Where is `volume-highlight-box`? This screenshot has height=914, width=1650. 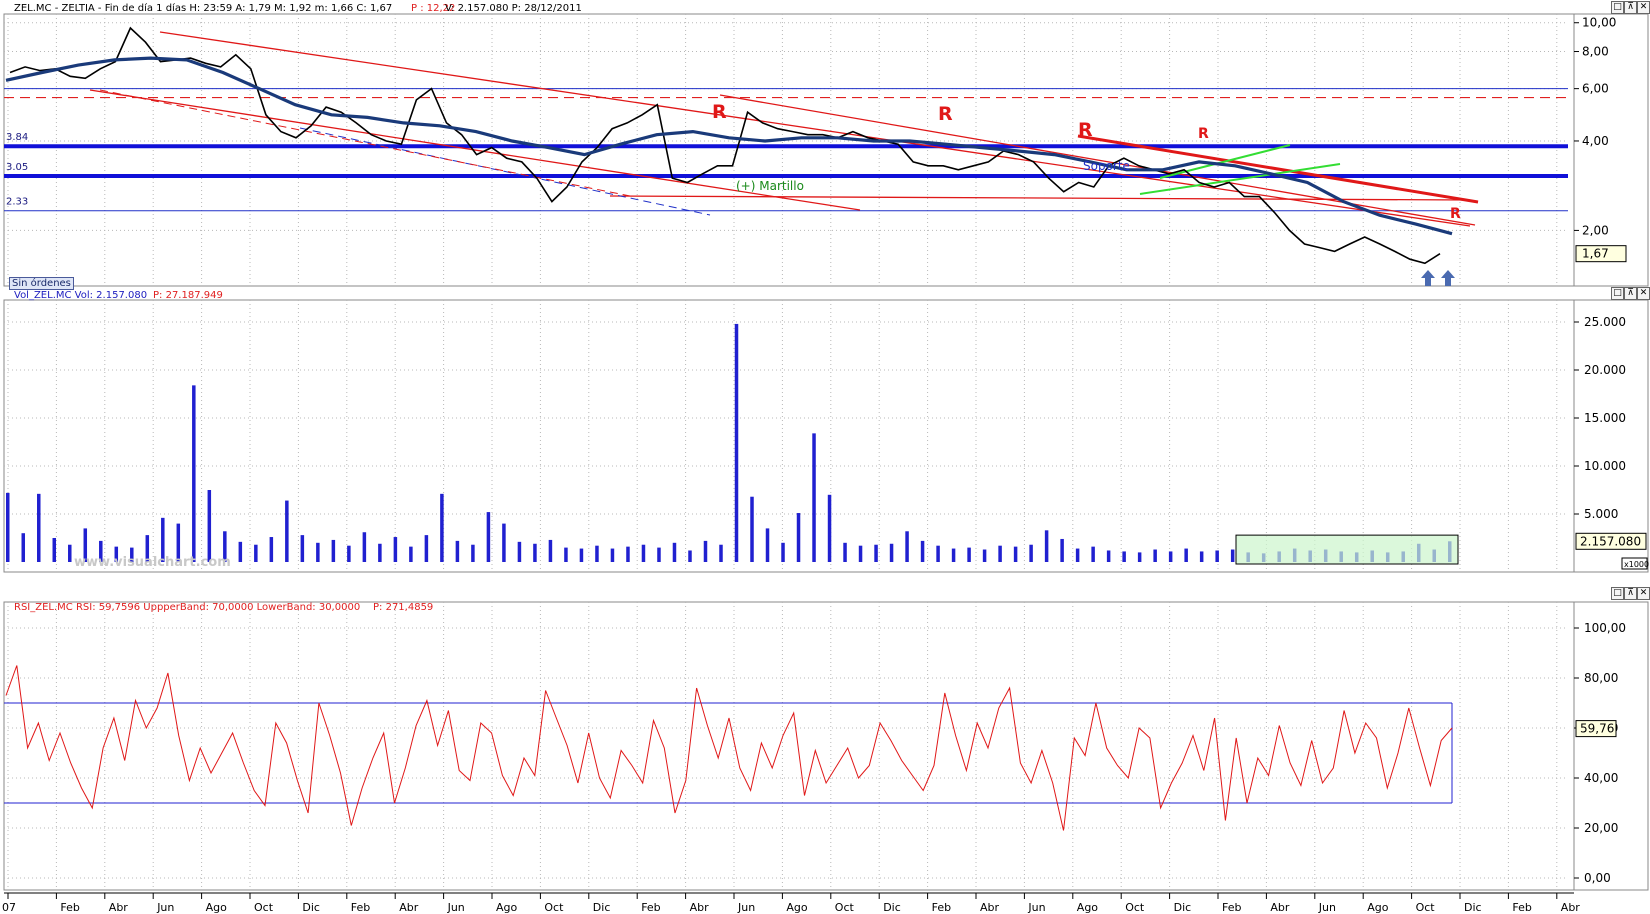 volume-highlight-box is located at coordinates (1347, 549).